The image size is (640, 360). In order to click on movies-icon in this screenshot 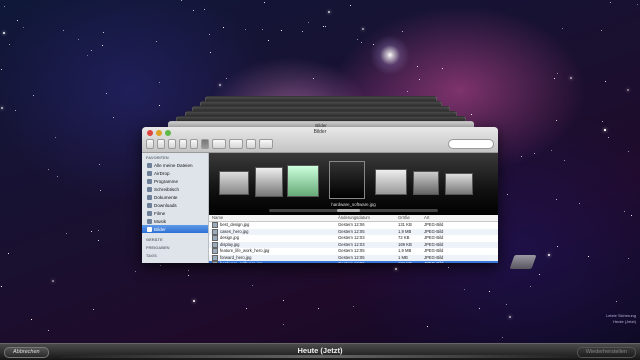, I will do `click(149, 213)`.